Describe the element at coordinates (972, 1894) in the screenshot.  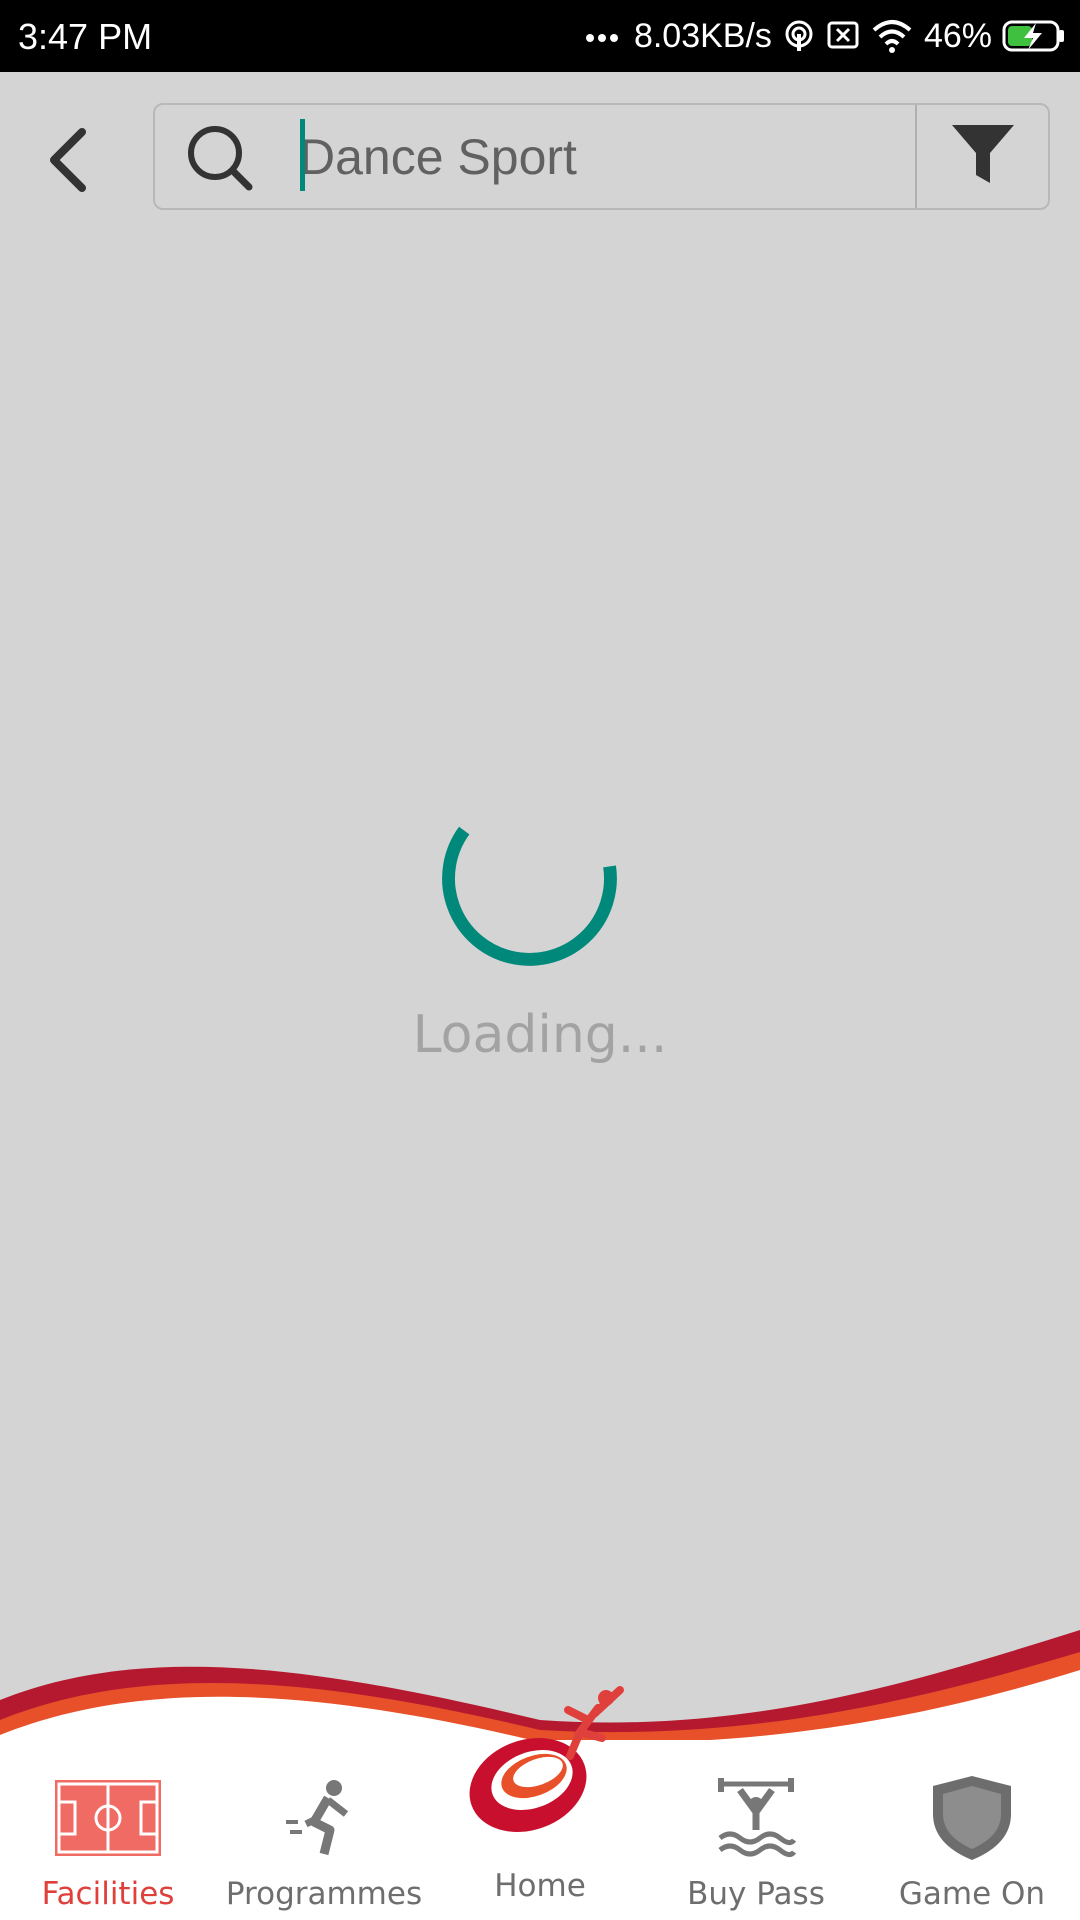
I see `nav-label-game-on: Game On` at that location.